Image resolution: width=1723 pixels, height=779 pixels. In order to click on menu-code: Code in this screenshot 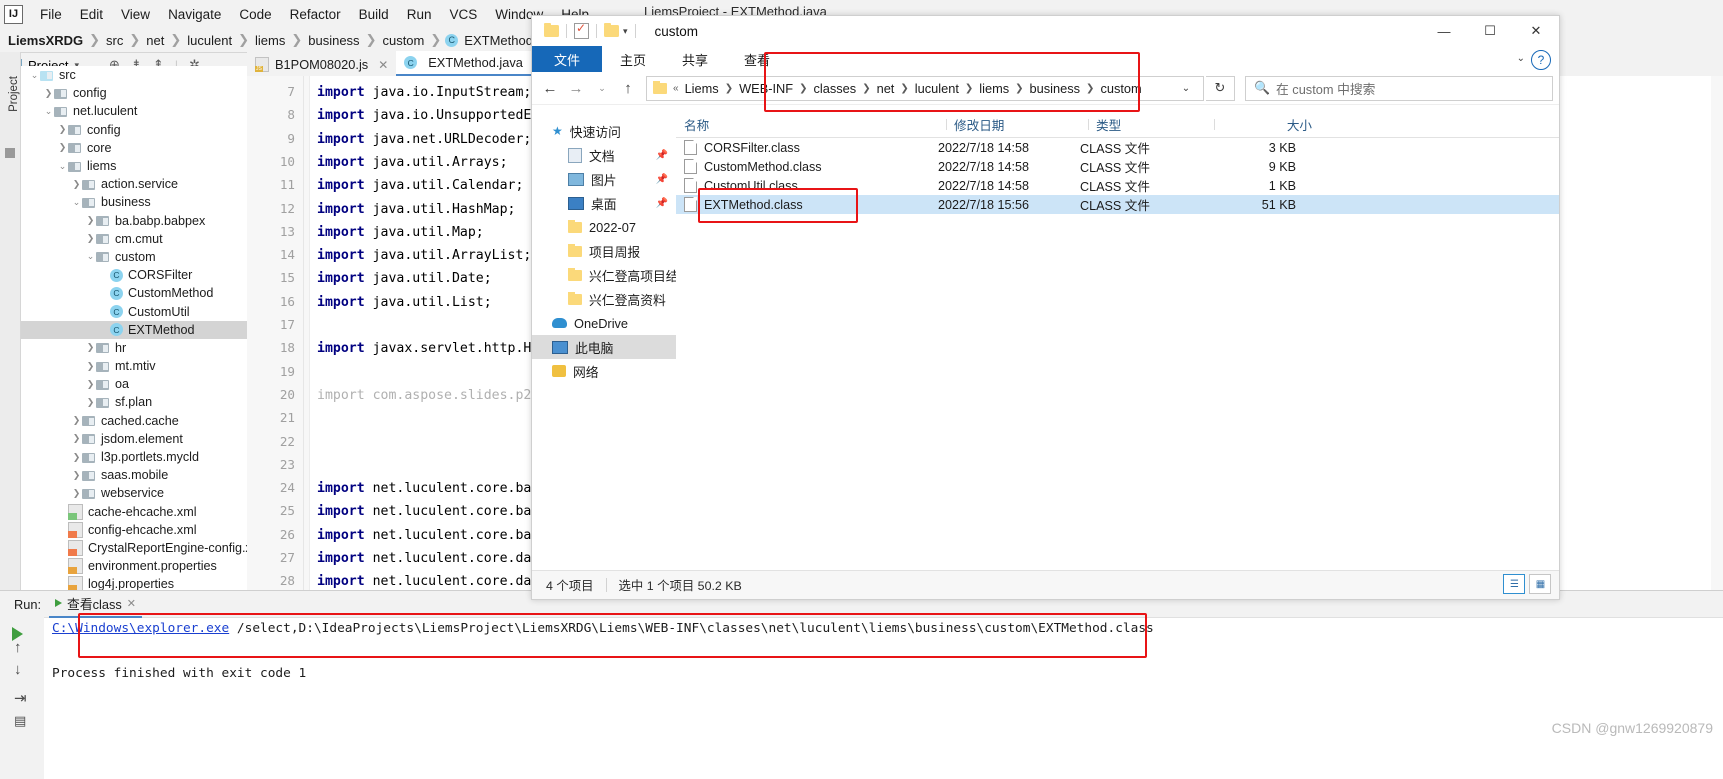, I will do `click(255, 14)`.